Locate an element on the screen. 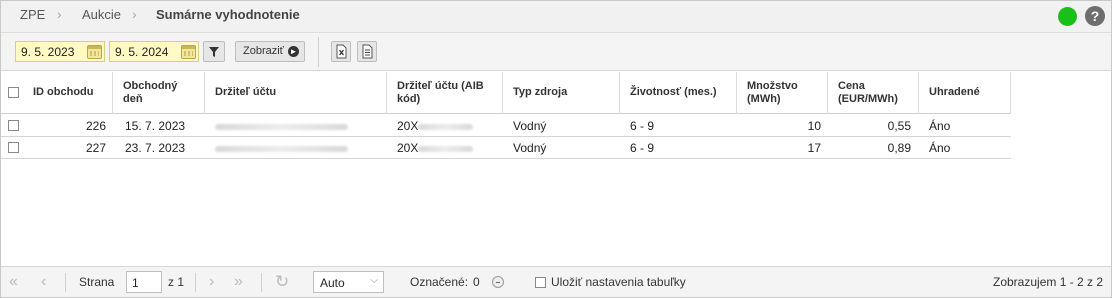  column-header-paid: Uhradené is located at coordinates (965, 93).